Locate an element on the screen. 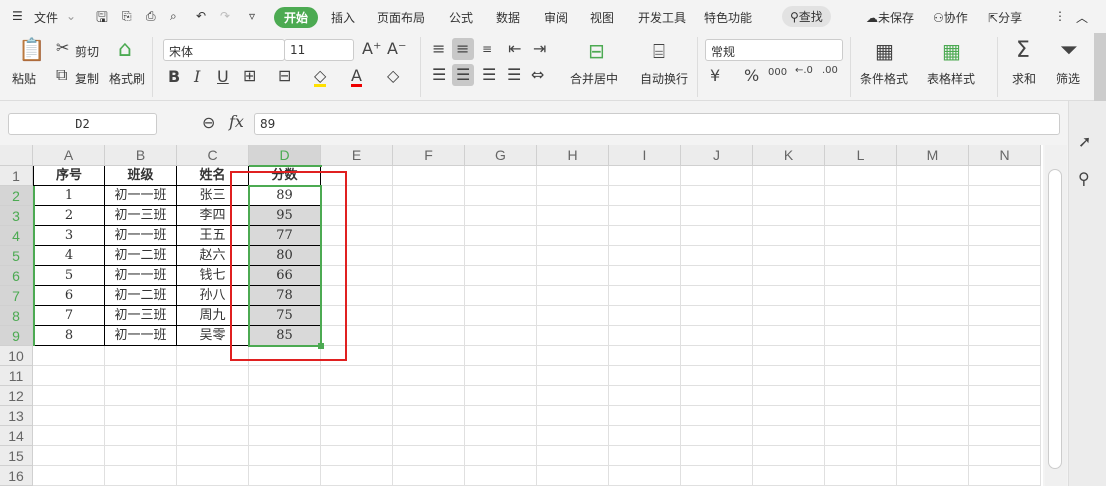 This screenshot has width=1106, height=486. column-header-N: N is located at coordinates (1005, 155).